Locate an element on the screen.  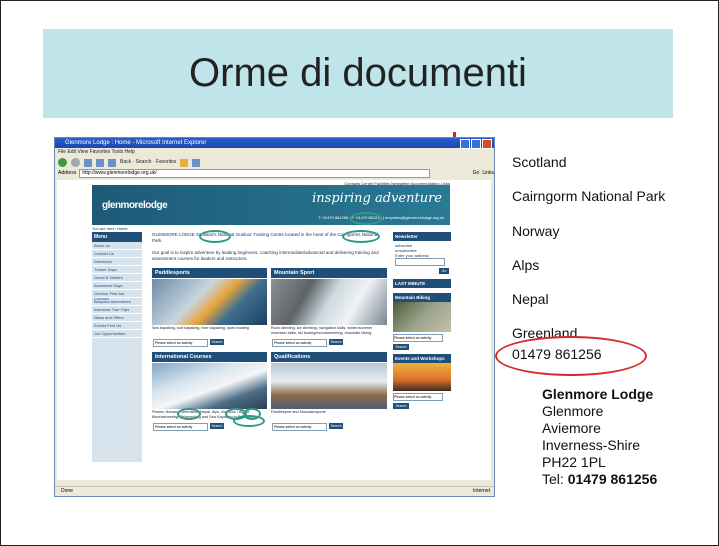
tel-label: Tel: is located at coordinates (555, 479).